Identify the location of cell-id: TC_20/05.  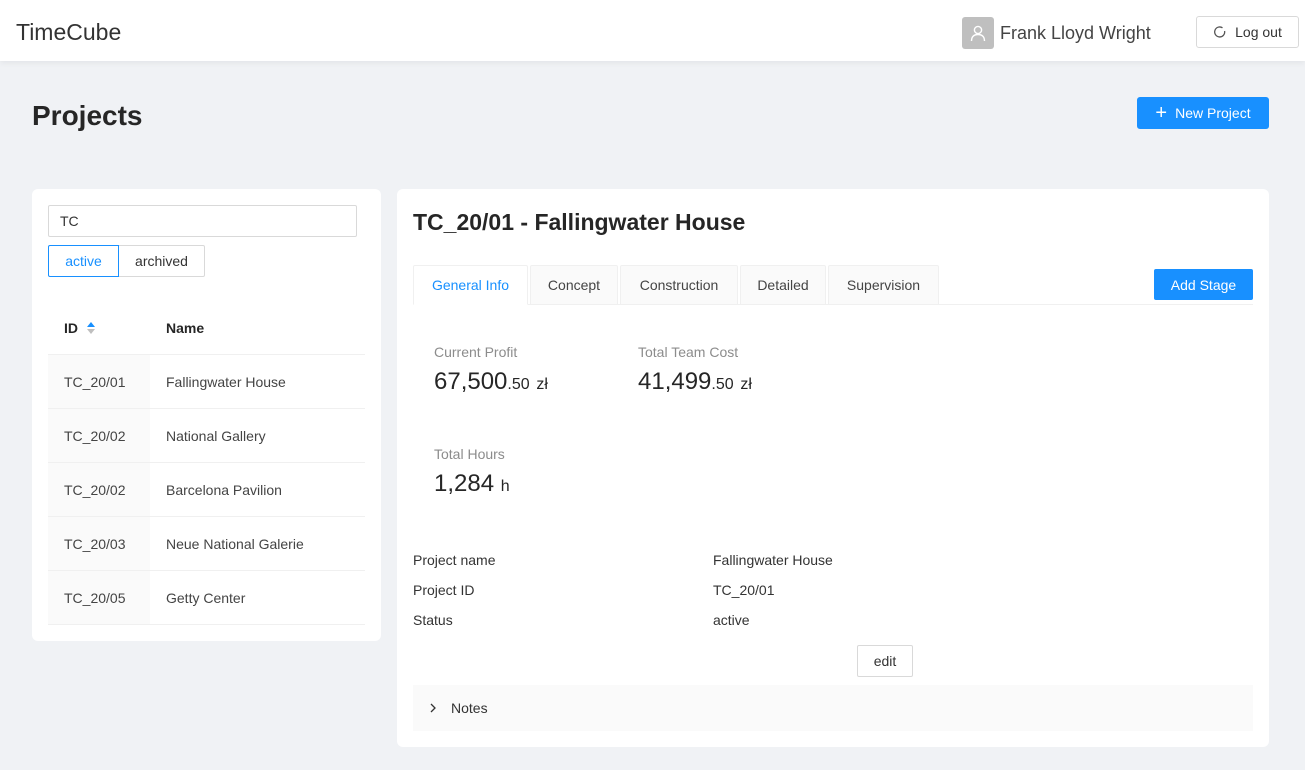
(99, 597).